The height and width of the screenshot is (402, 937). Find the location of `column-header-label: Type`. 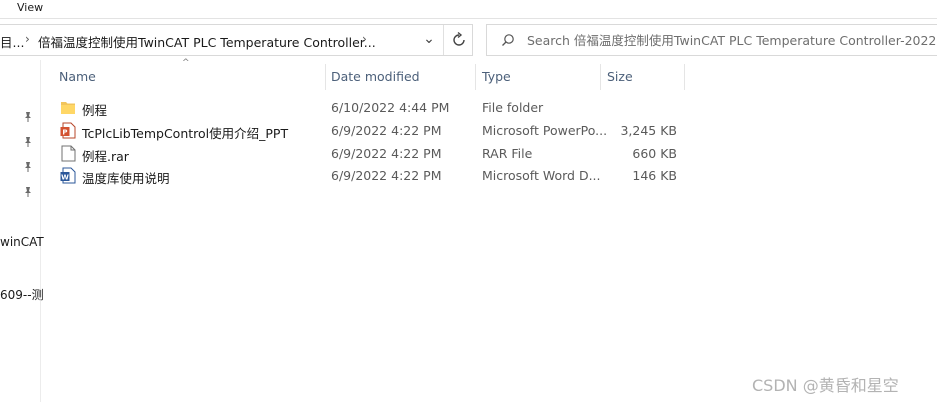

column-header-label: Type is located at coordinates (496, 76).